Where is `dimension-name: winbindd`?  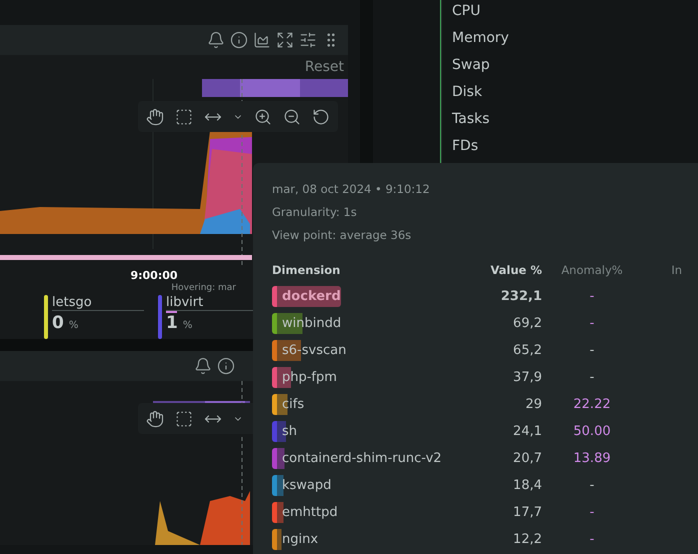
dimension-name: winbindd is located at coordinates (307, 323).